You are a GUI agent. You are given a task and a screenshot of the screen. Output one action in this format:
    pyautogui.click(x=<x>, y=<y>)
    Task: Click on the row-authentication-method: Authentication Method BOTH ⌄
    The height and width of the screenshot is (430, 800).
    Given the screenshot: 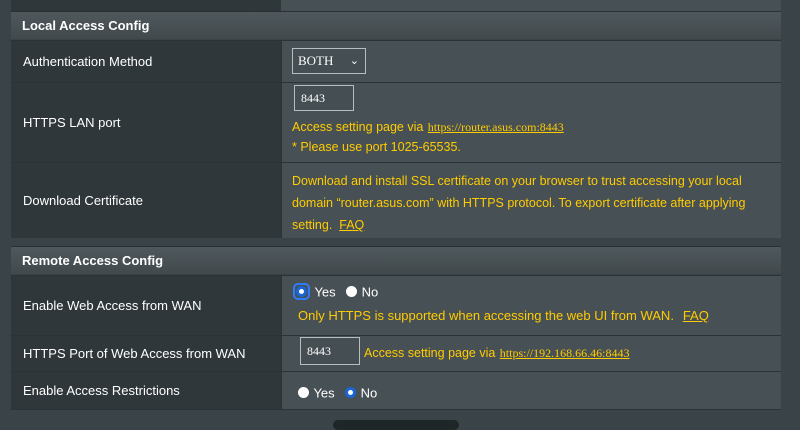 What is the action you would take?
    pyautogui.click(x=396, y=61)
    